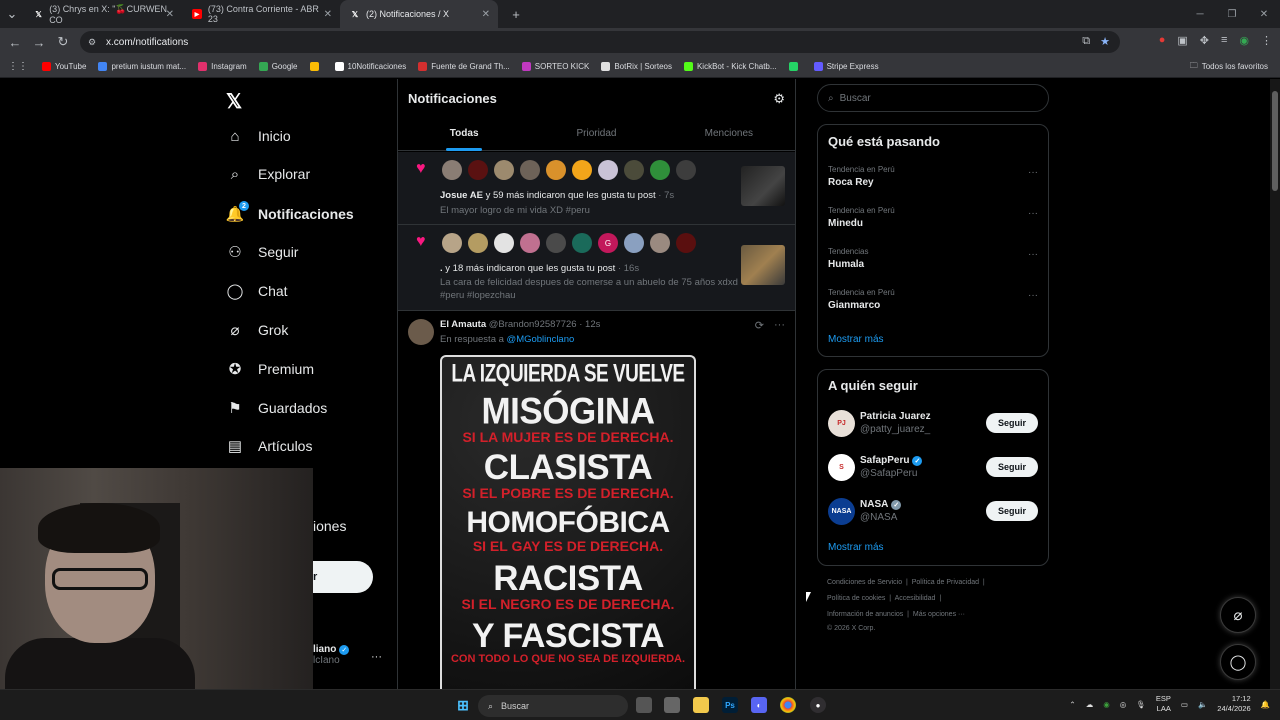  I want to click on obs-icon: ●, so click(818, 705).